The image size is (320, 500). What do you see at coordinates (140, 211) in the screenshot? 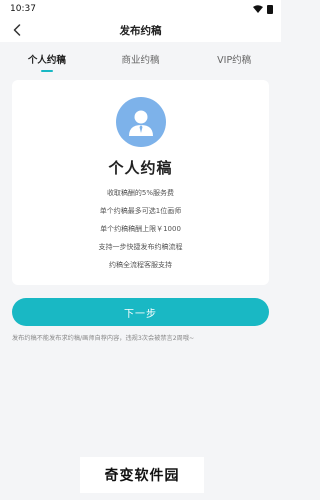
I see `feature-item: 单个约稿最多可选1位画师` at bounding box center [140, 211].